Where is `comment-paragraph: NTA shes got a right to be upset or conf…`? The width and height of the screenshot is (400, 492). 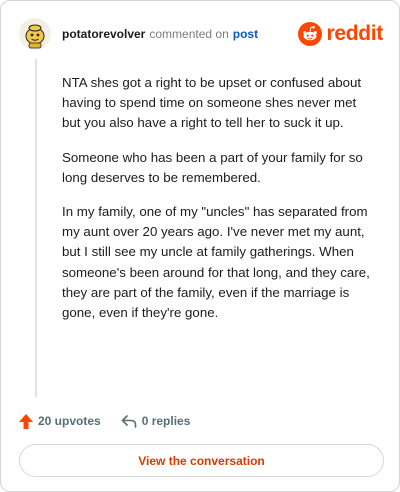 comment-paragraph: NTA shes got a right to be upset or conf… is located at coordinates (212, 103).